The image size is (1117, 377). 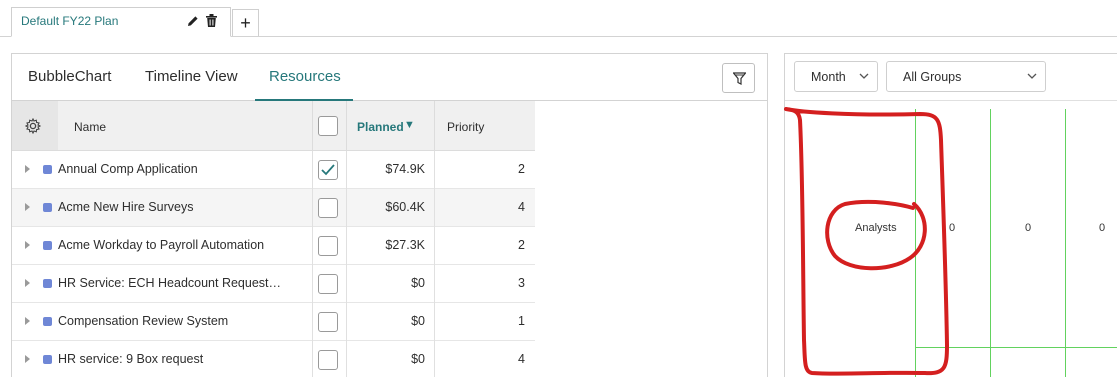 What do you see at coordinates (828, 77) in the screenshot?
I see `period-select-value: Month` at bounding box center [828, 77].